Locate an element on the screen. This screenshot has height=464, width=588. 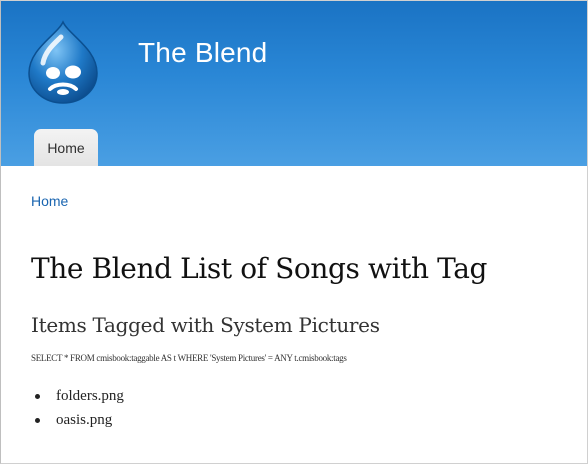
list-item: folders.png is located at coordinates (77, 396).